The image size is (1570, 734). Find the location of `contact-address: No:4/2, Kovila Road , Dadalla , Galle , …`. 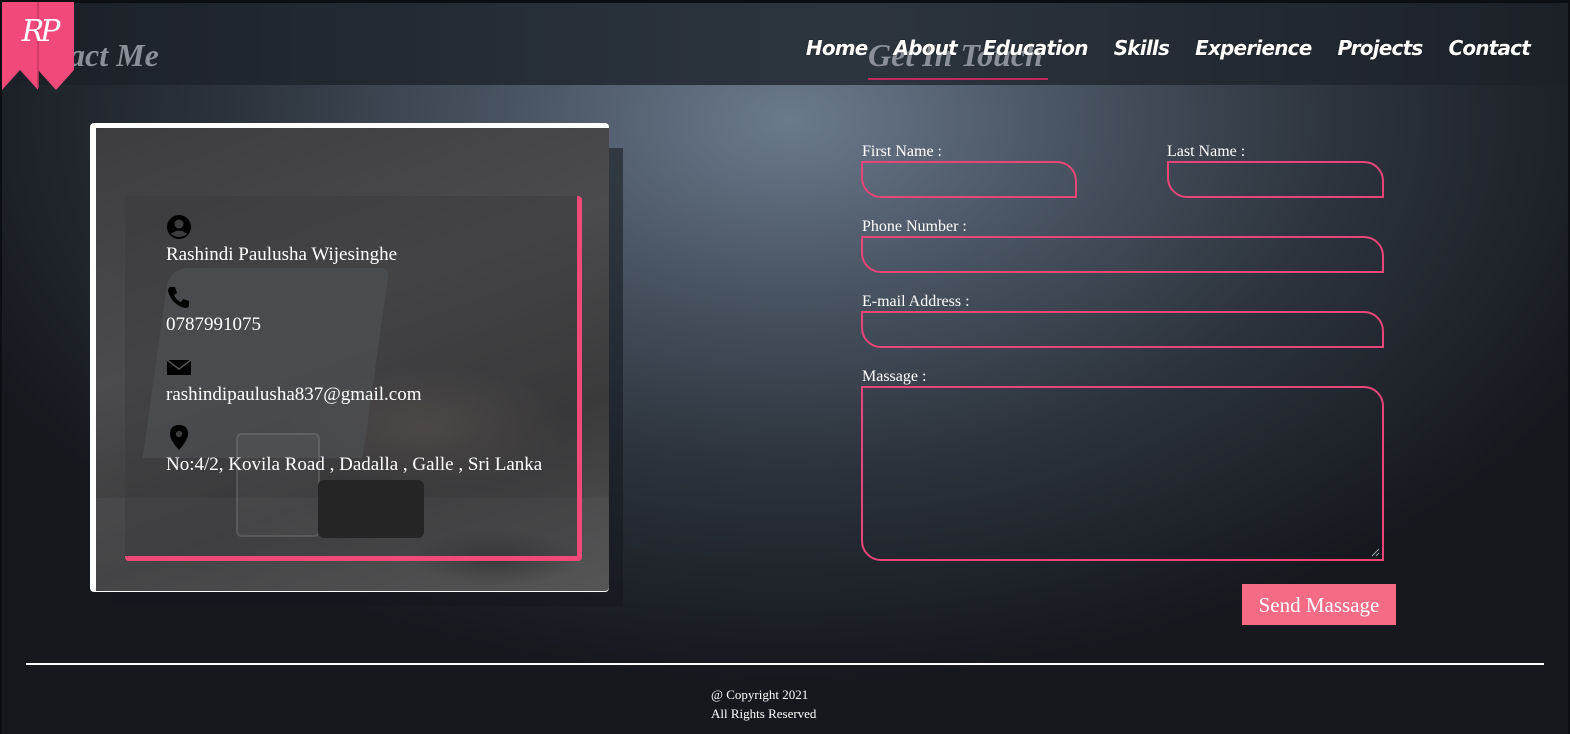

contact-address: No:4/2, Kovila Road , Dadalla , Galle , … is located at coordinates (354, 464).